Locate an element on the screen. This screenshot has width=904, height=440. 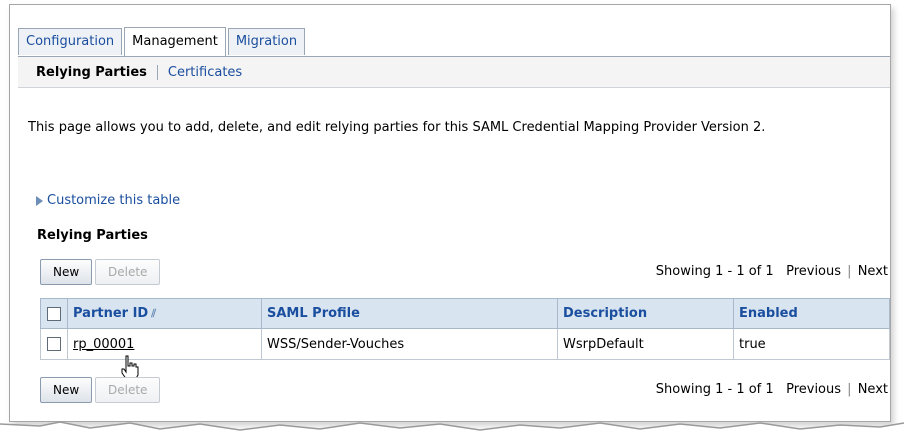
delete-button: Delete is located at coordinates (128, 272).